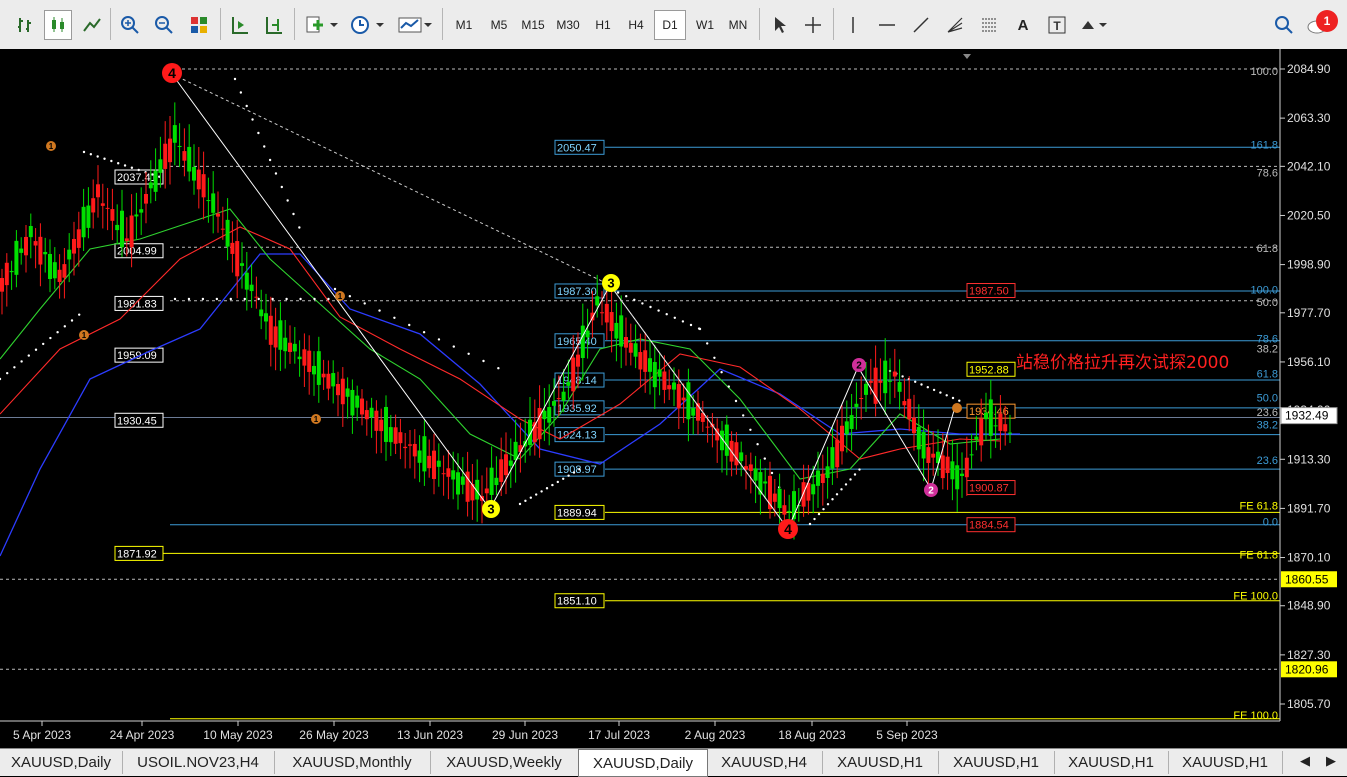  What do you see at coordinates (989, 25) in the screenshot?
I see `fibo-retracement-icon` at bounding box center [989, 25].